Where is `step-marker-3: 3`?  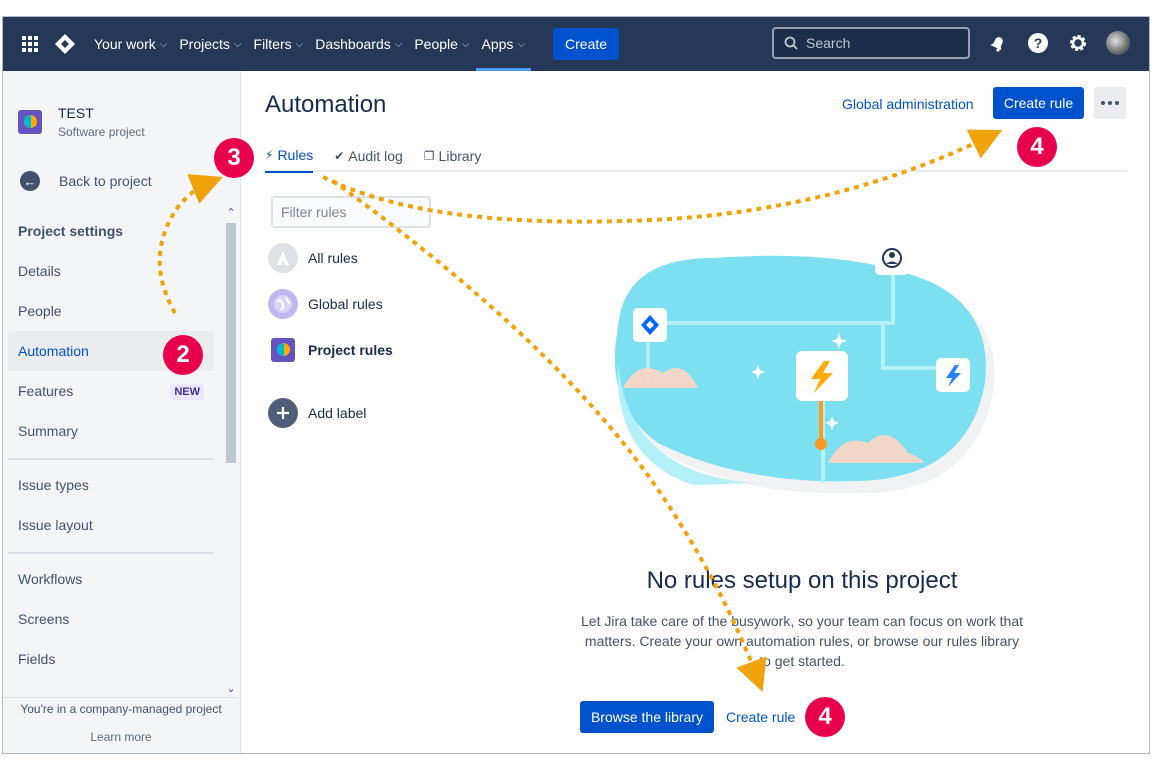 step-marker-3: 3 is located at coordinates (234, 158).